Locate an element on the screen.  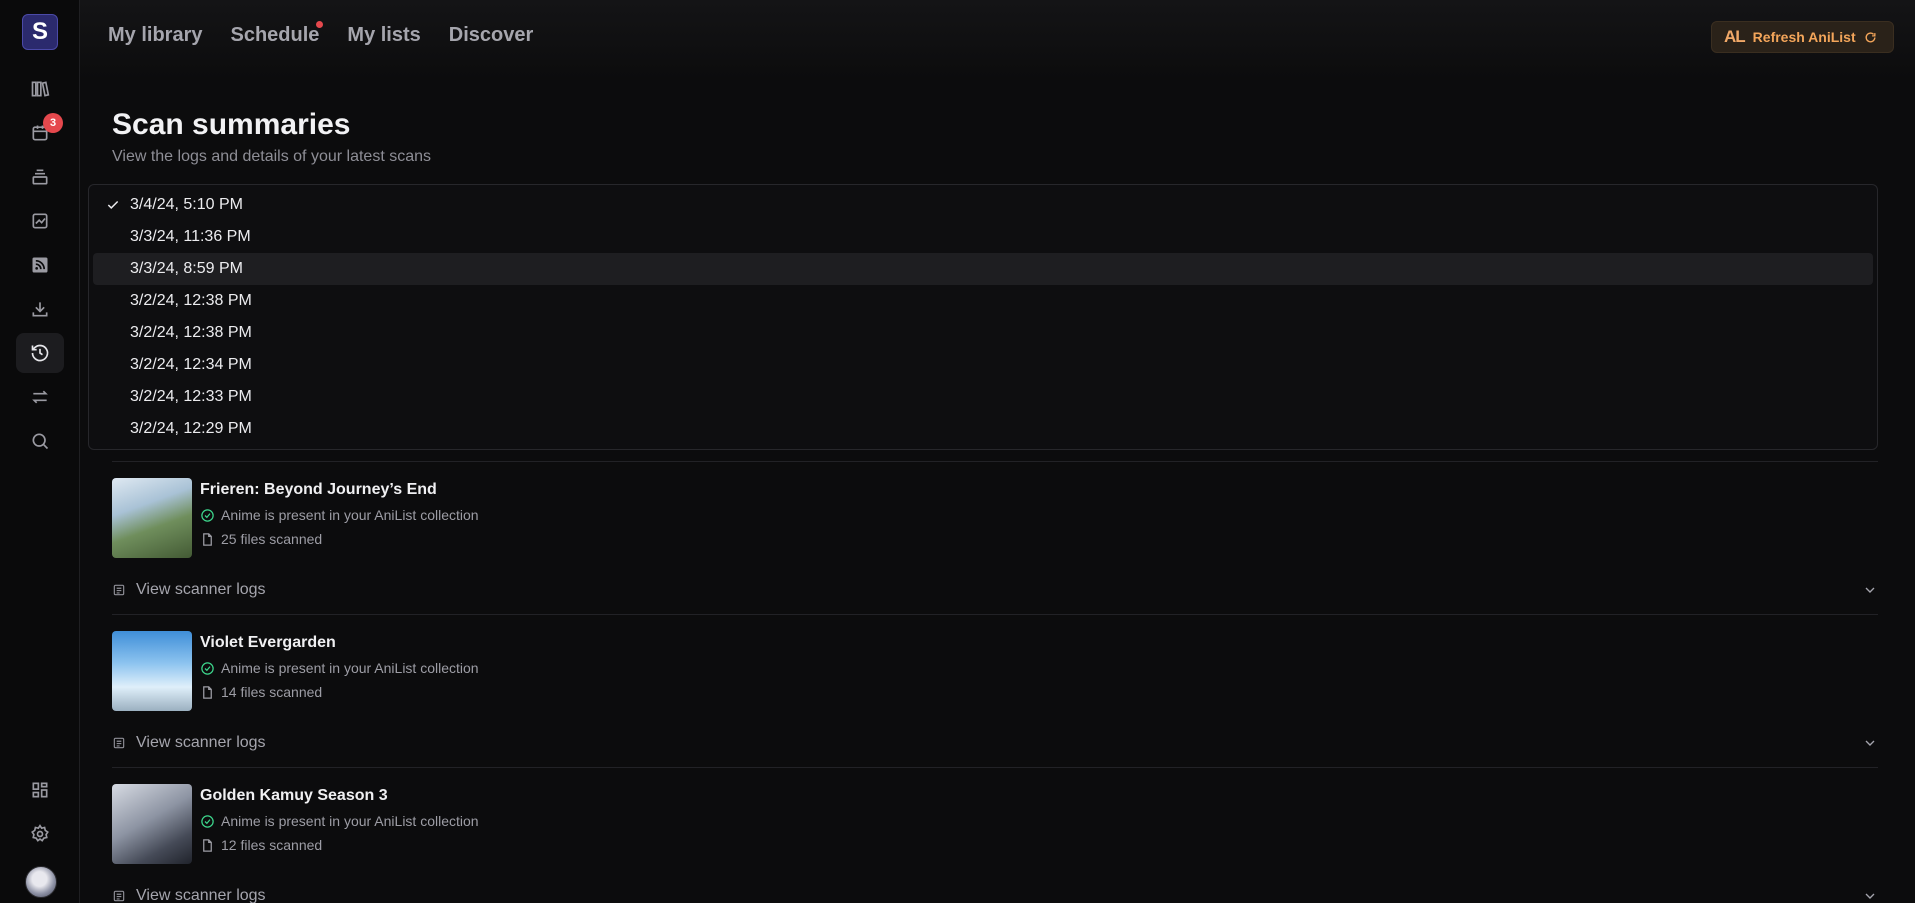
gear-icon is located at coordinates (40, 834).